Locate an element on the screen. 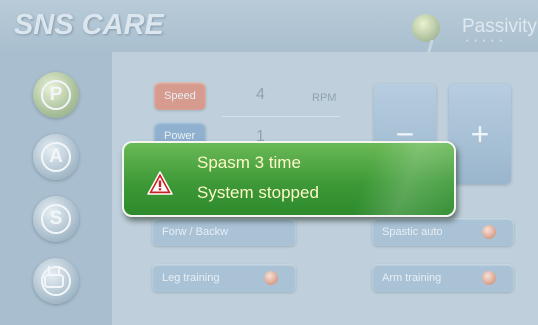  speed-value: 4 is located at coordinates (260, 94).